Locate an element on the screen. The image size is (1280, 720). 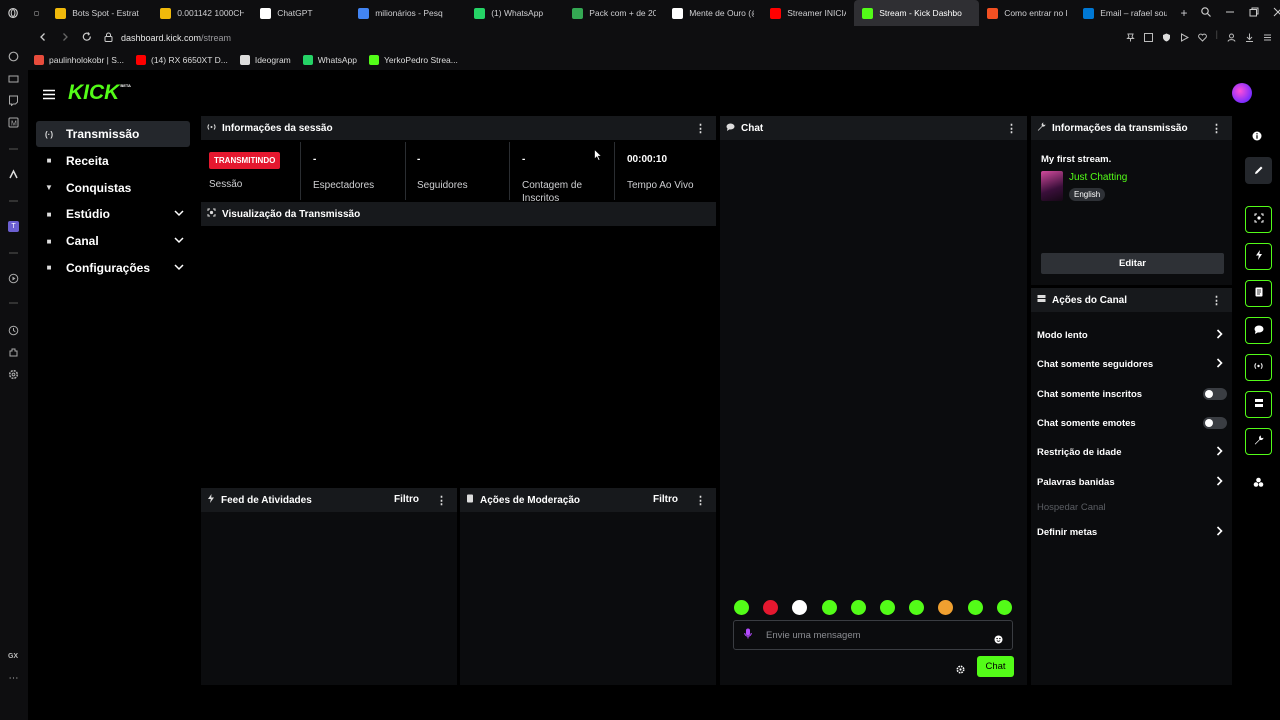
twitch-icon is located at coordinates (13, 100).